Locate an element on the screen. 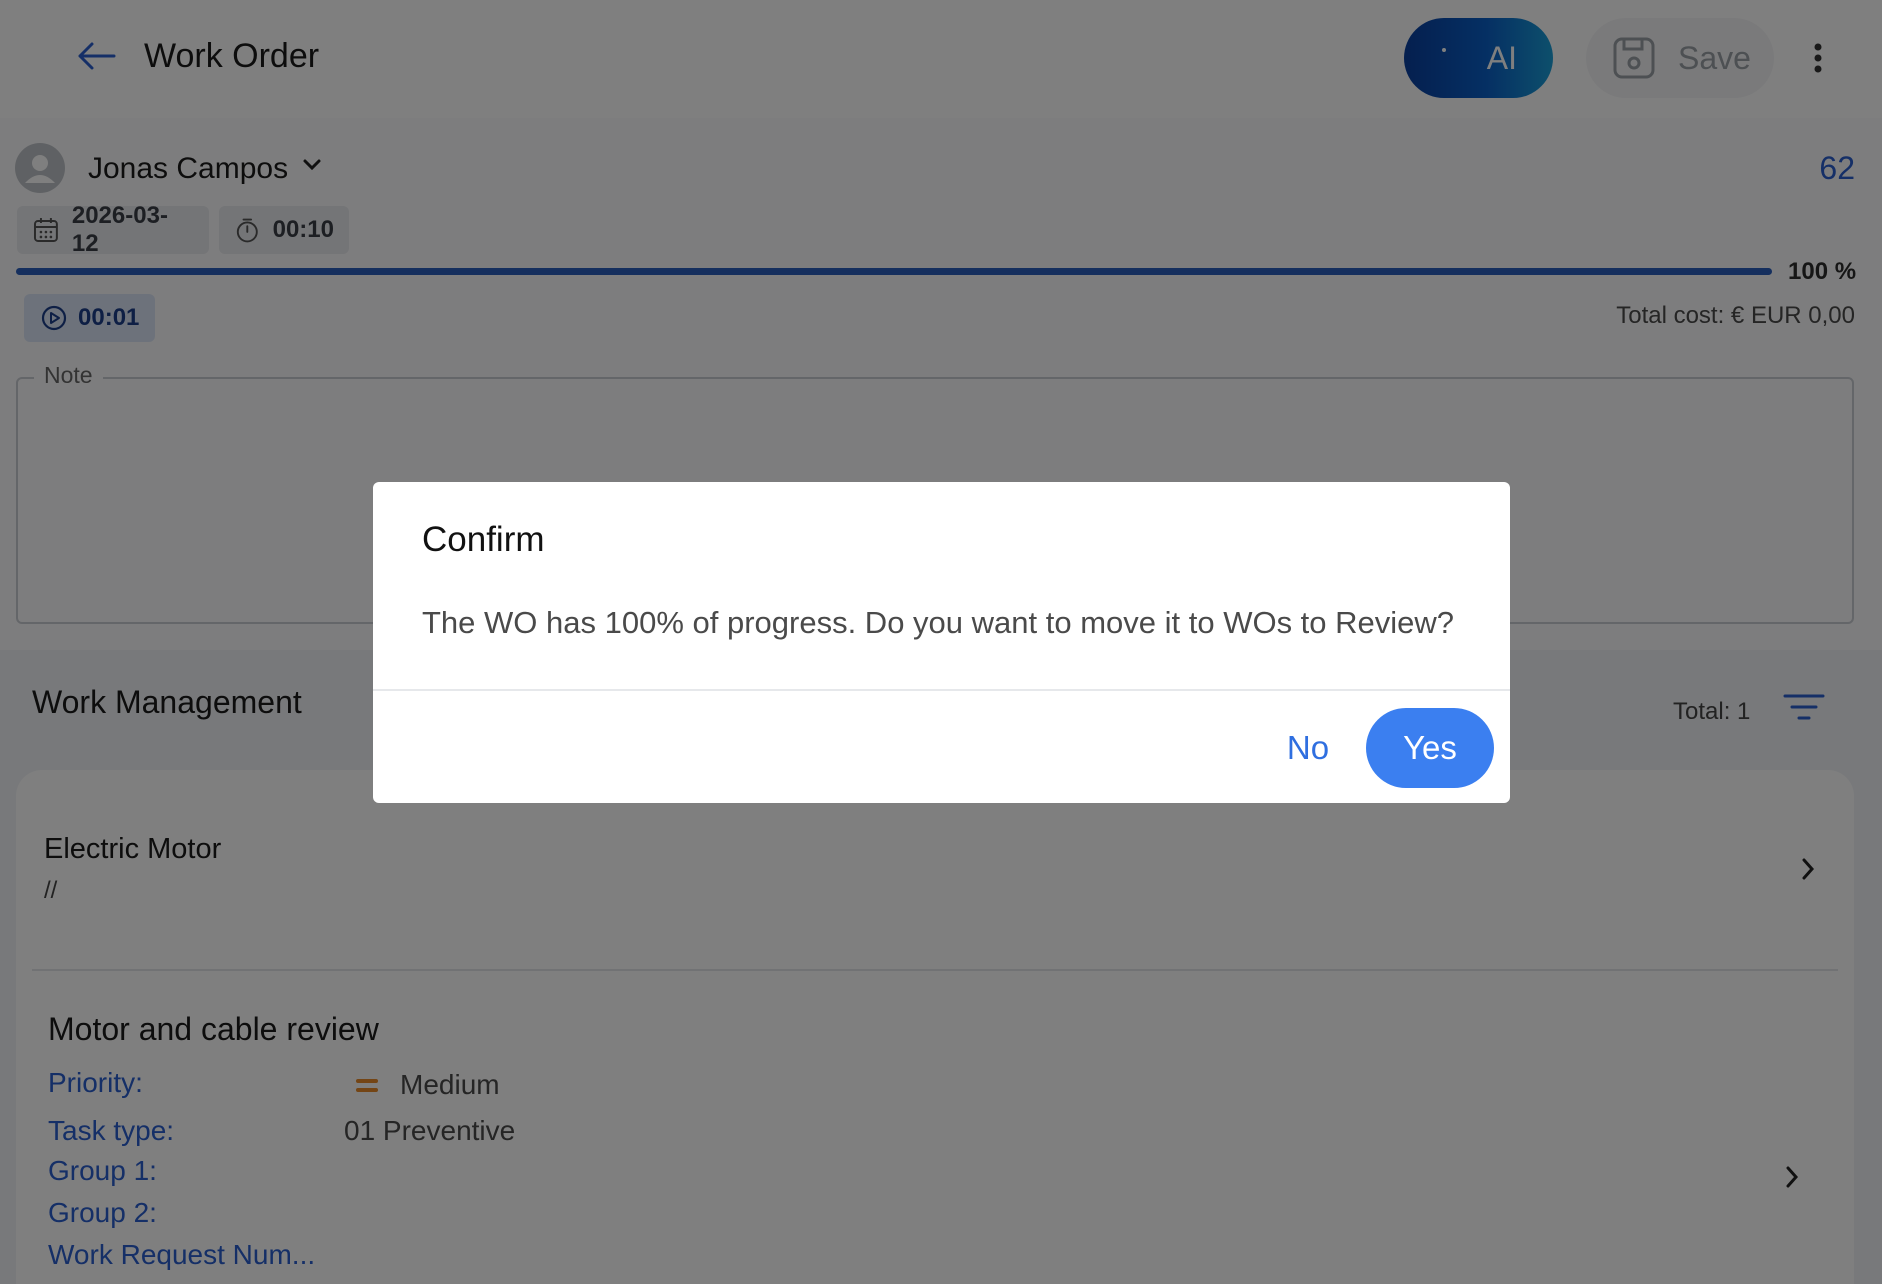  no-button: No is located at coordinates (1308, 748).